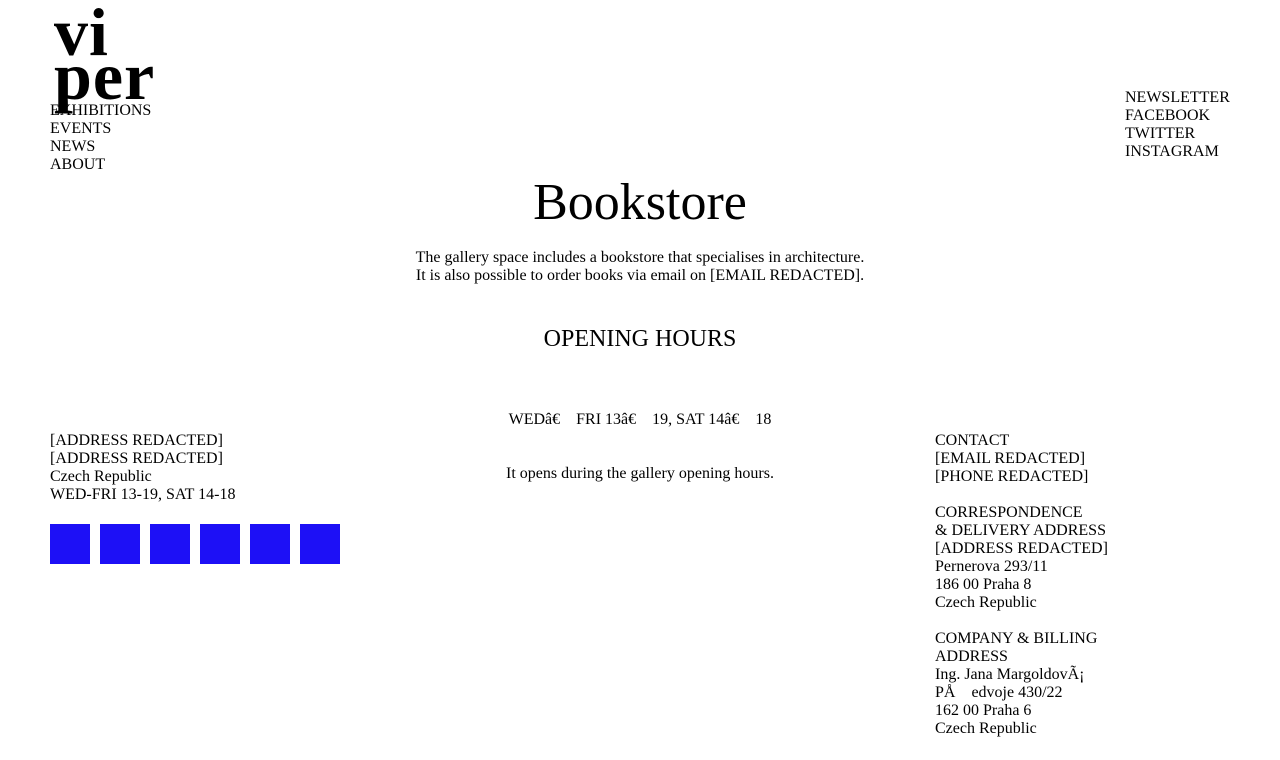 The height and width of the screenshot is (760, 1280). Describe the element at coordinates (1177, 116) in the screenshot. I see `facebook-link: FACEBOOK` at that location.